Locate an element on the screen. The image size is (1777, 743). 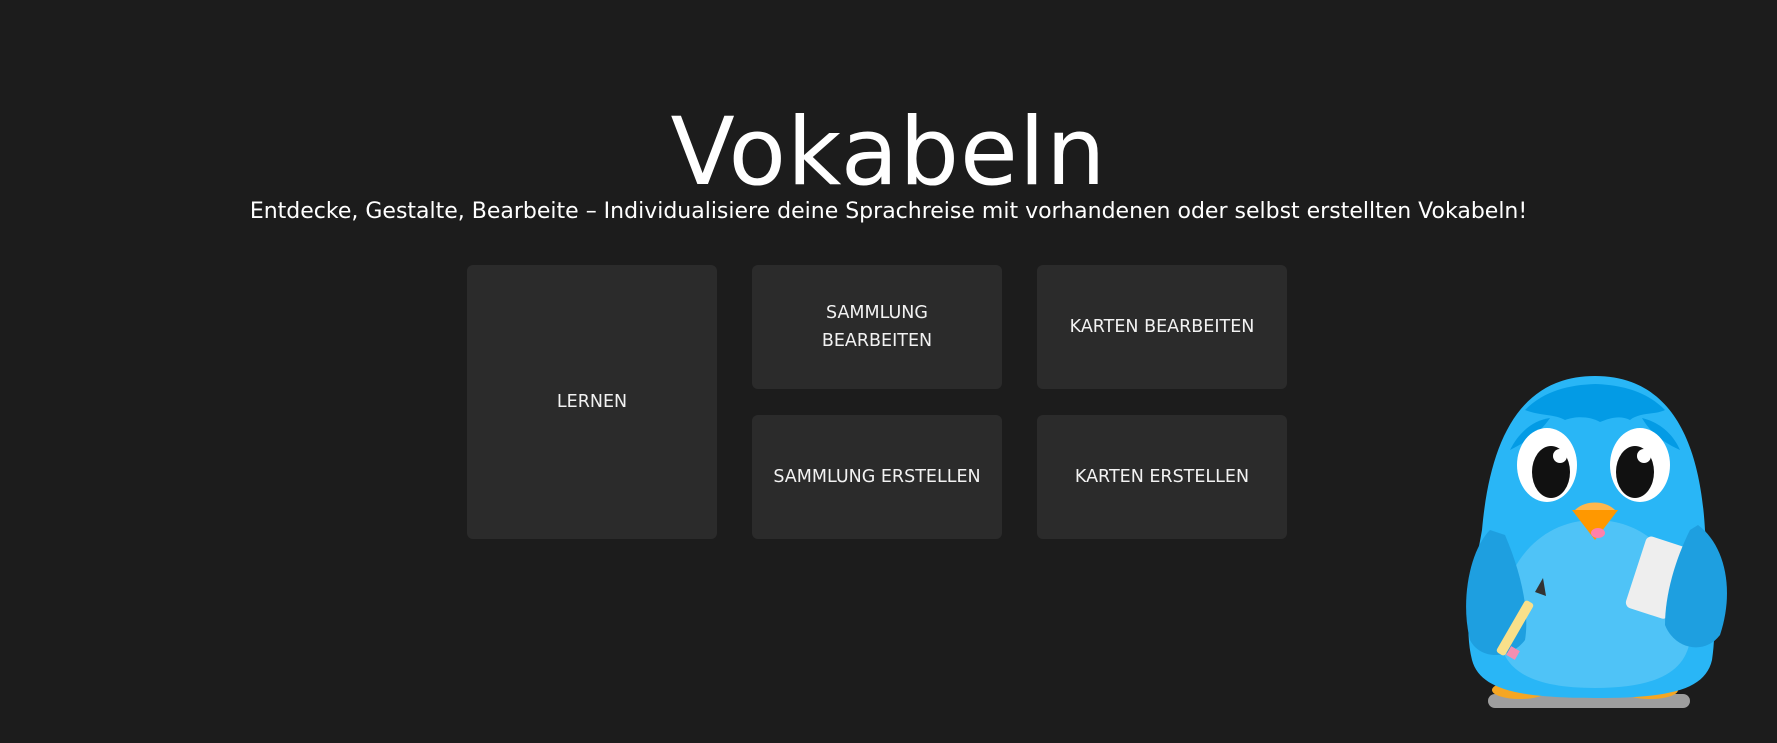
create-collection-button-label: SAMMLUNG ERSTELLEN is located at coordinates (877, 477).